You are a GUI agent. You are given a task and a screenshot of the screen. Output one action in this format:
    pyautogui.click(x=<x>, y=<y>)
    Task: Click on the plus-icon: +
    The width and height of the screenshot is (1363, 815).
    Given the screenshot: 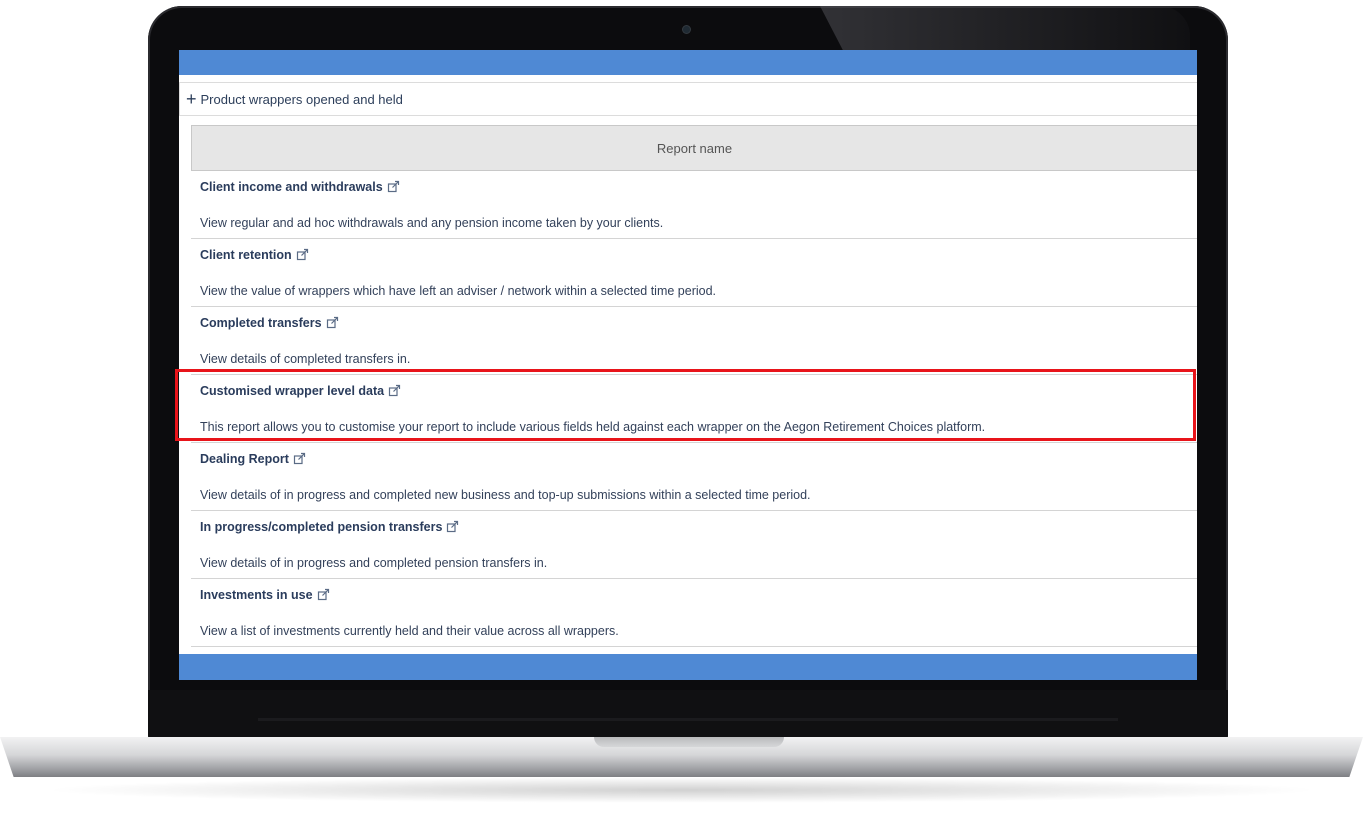 What is the action you would take?
    pyautogui.click(x=191, y=99)
    